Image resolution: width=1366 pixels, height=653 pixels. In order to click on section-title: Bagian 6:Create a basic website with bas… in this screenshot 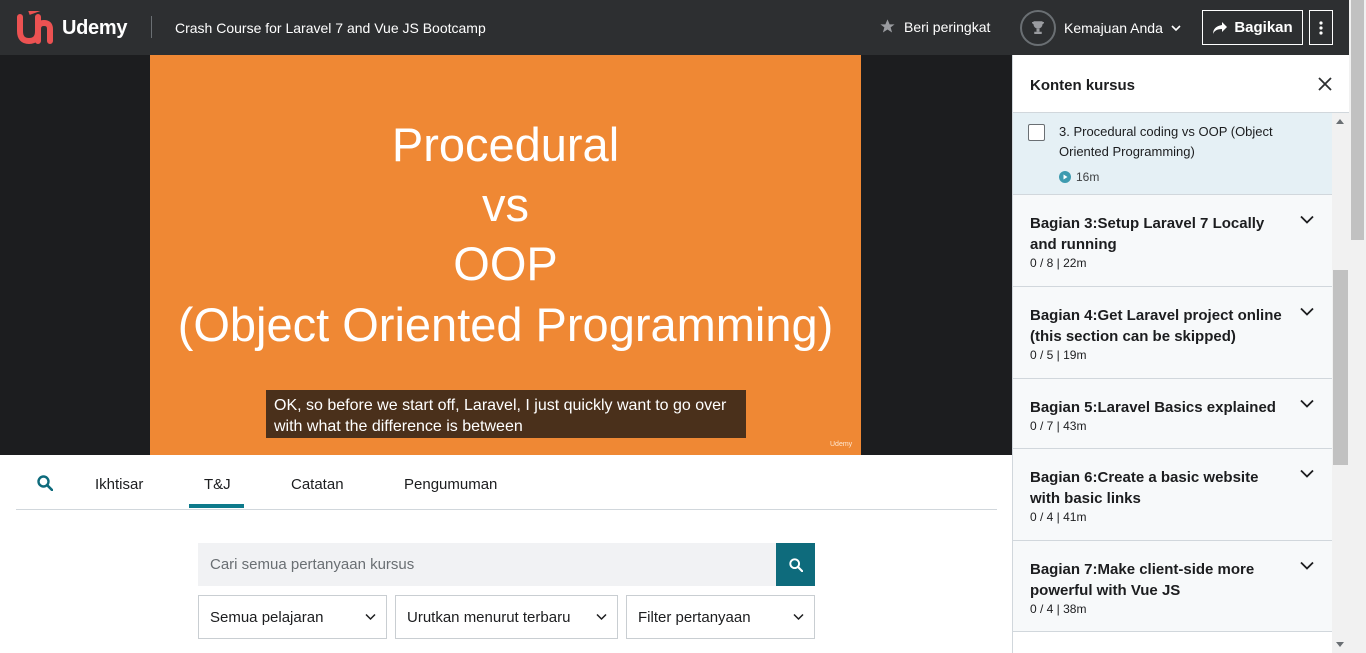, I will do `click(1144, 488)`.